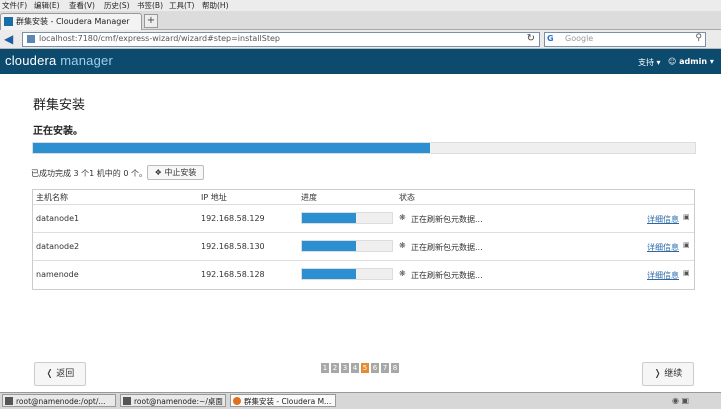 The image size is (721, 409). I want to click on user-icon: ☺, so click(672, 61).